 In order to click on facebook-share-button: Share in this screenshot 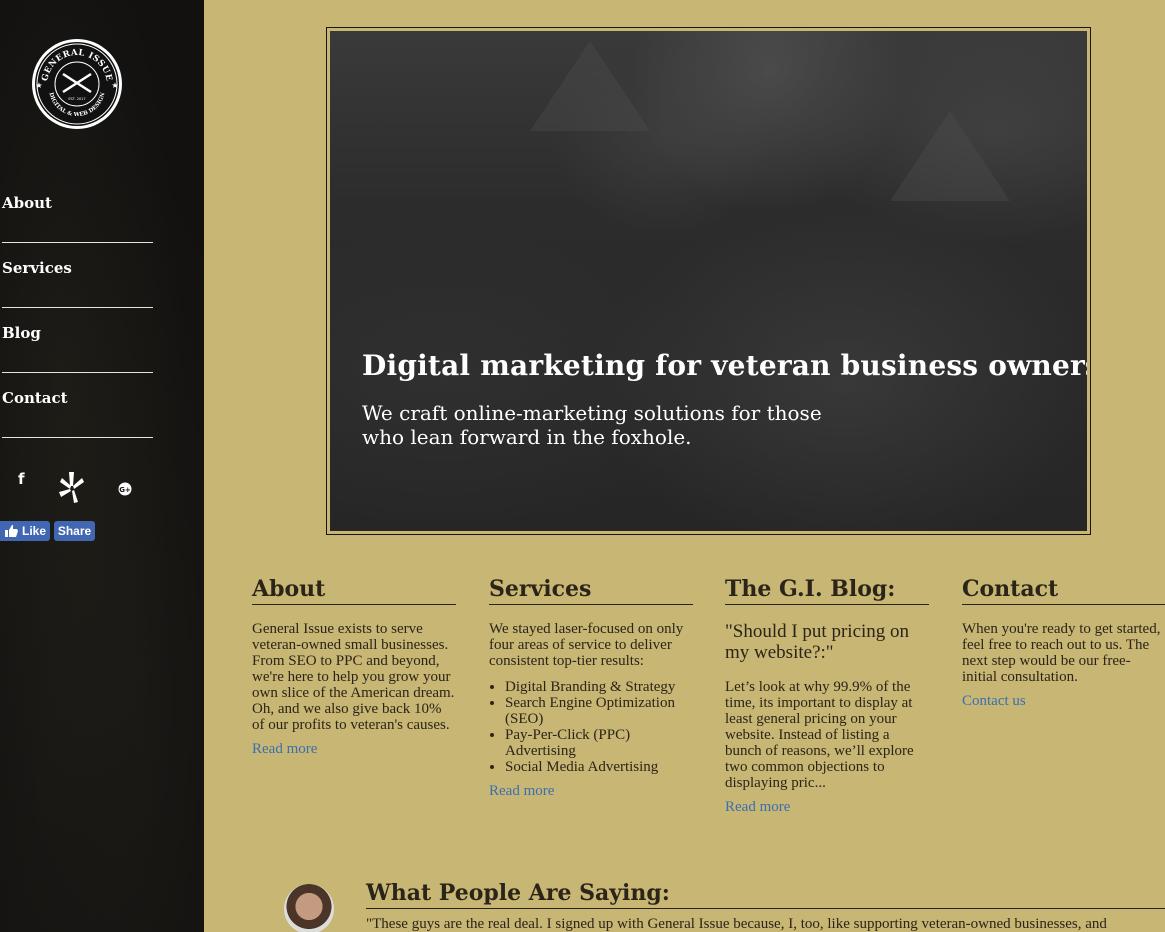, I will do `click(74, 531)`.